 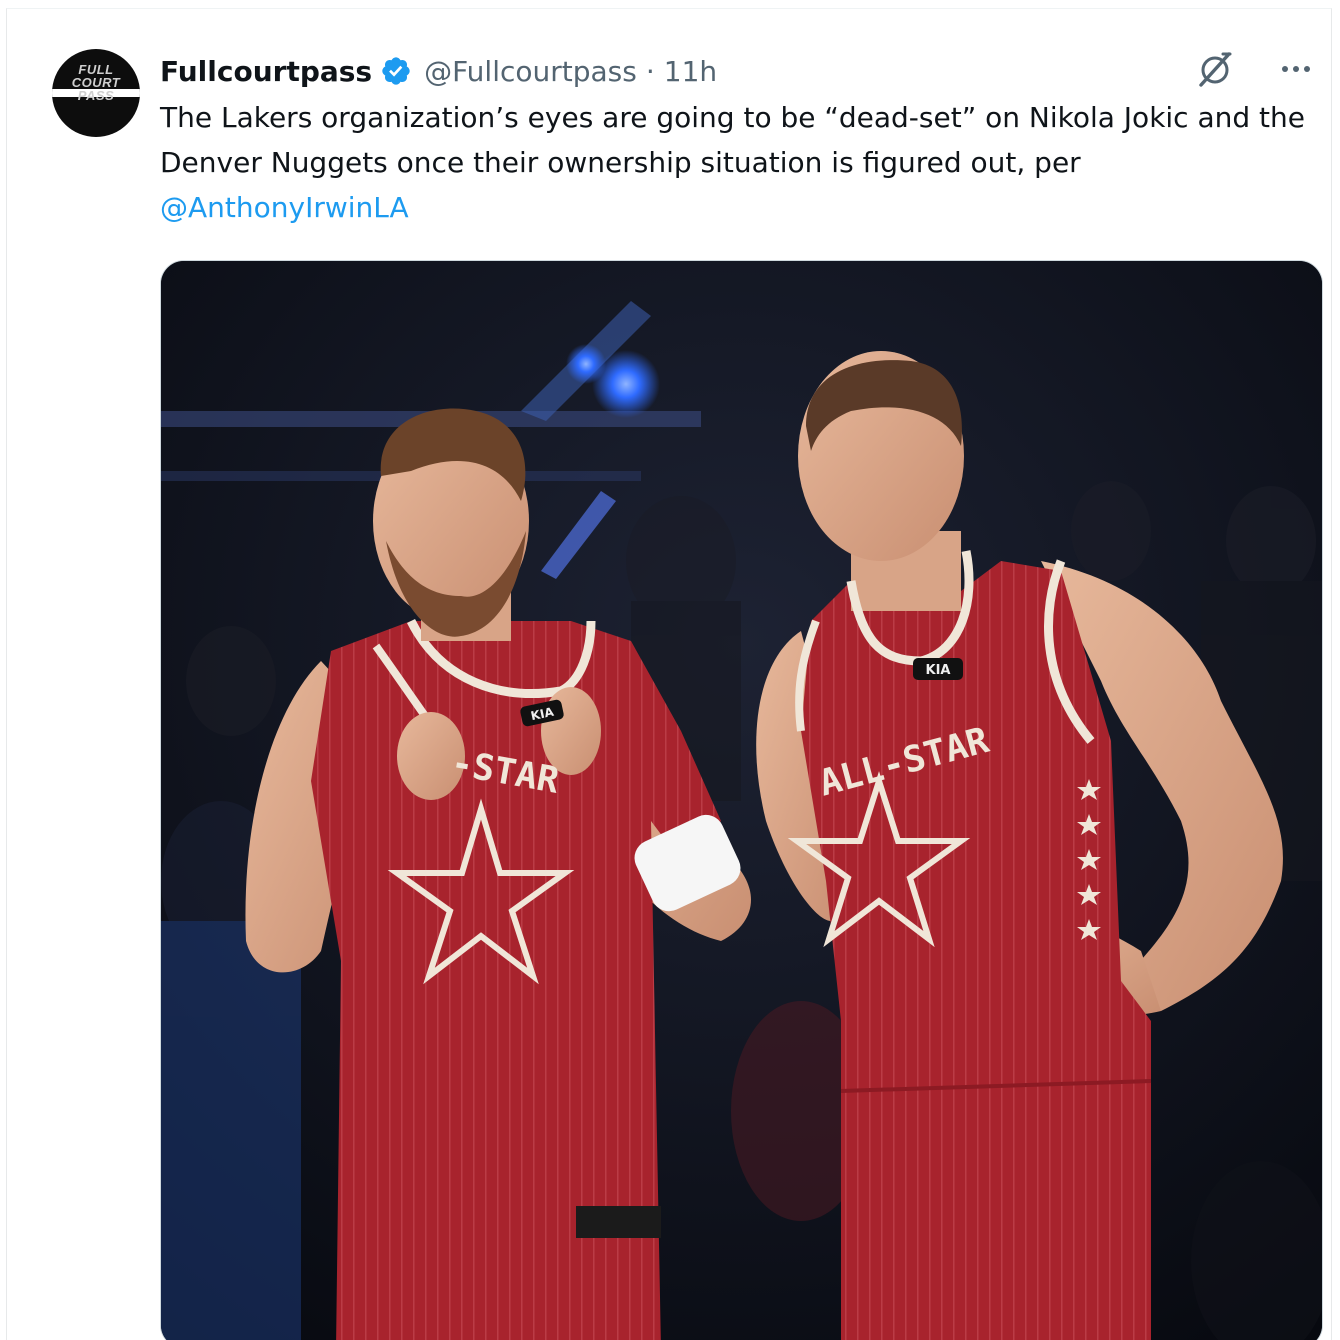 What do you see at coordinates (266, 71) in the screenshot?
I see `display-name: Fullcourtpass` at bounding box center [266, 71].